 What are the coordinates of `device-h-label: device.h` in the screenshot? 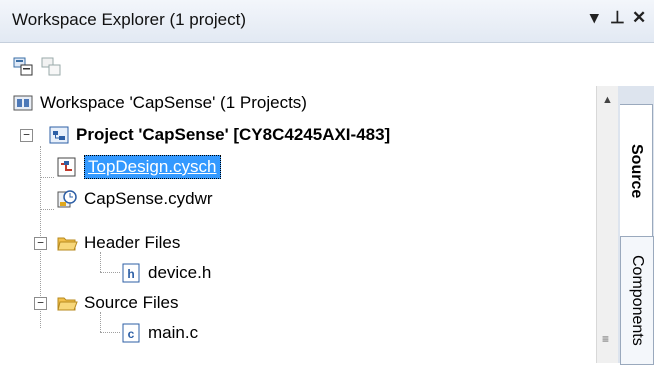 It's located at (180, 272).